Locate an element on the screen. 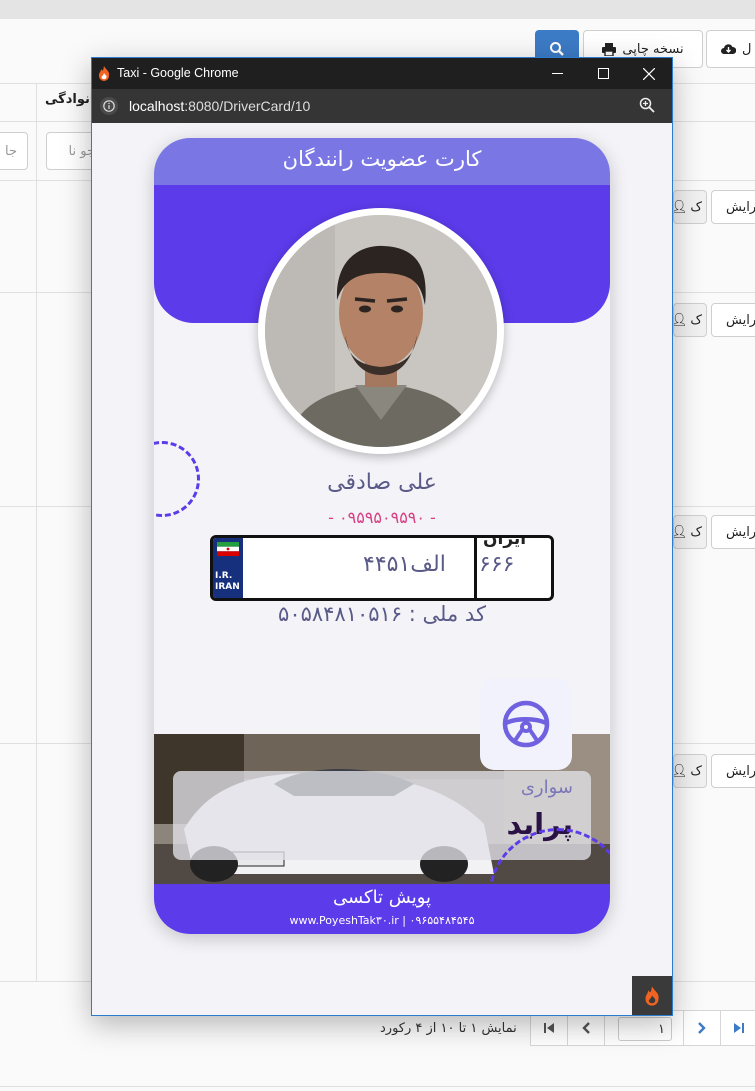 This screenshot has width=755, height=1091. chevron-right-icon is located at coordinates (702, 1028).